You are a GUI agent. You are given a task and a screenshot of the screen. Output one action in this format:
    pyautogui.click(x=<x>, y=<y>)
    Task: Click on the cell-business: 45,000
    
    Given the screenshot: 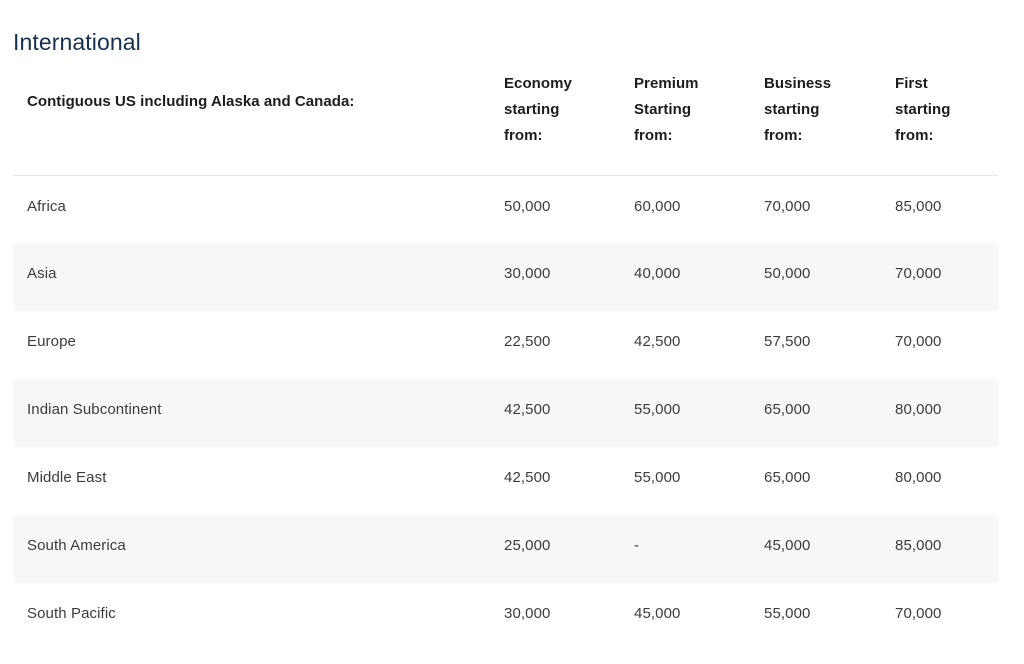 What is the action you would take?
    pyautogui.click(x=829, y=549)
    